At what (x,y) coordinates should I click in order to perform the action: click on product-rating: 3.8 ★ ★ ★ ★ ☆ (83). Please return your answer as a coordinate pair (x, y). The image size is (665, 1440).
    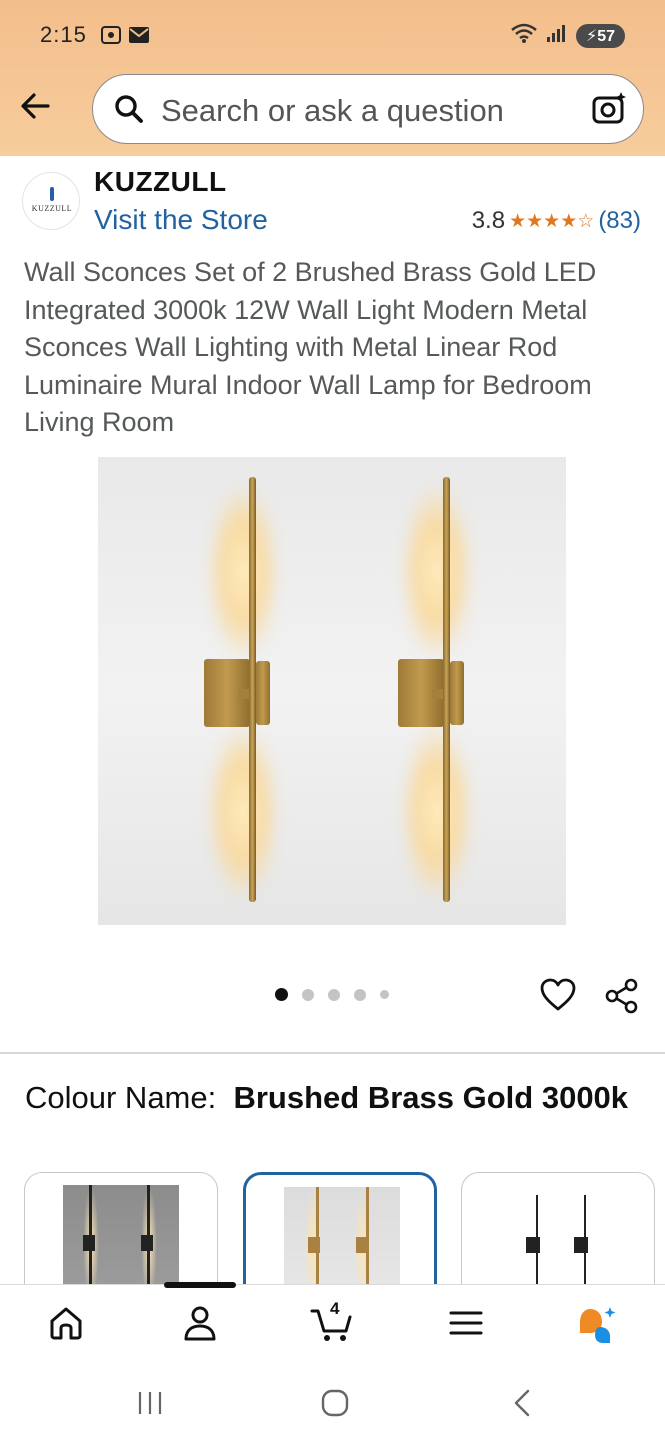
    Looking at the image, I should click on (556, 221).